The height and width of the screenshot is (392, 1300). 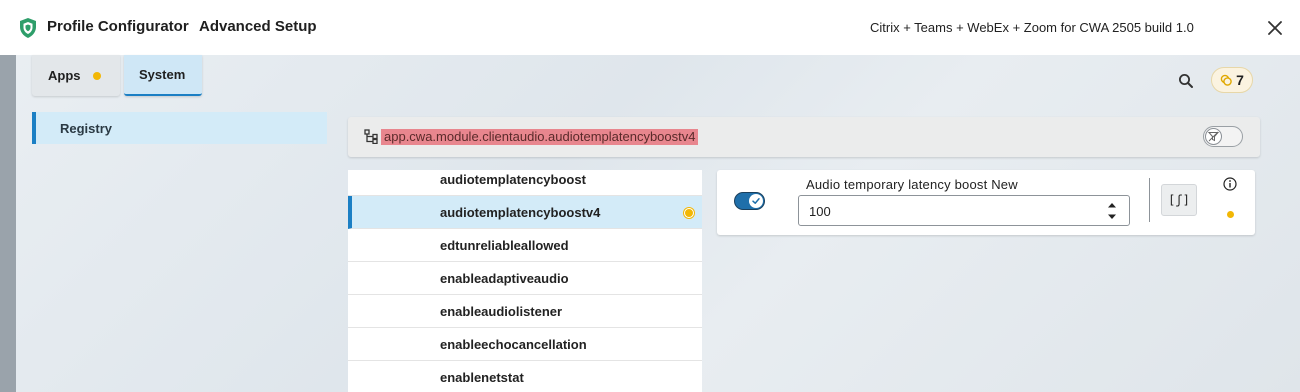 I want to click on list-item-label: audiotemplatencyboost, so click(x=513, y=179).